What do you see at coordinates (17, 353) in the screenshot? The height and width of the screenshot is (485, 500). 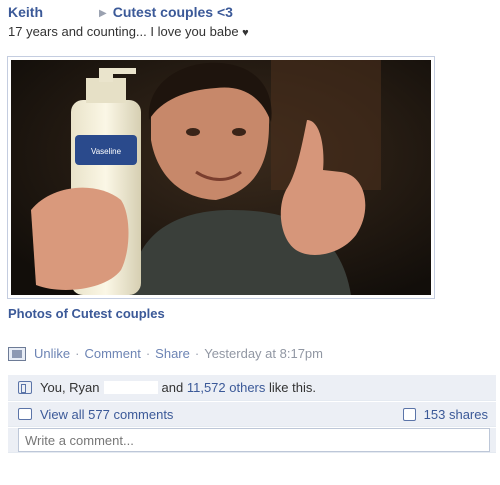 I see `photo-icon` at bounding box center [17, 353].